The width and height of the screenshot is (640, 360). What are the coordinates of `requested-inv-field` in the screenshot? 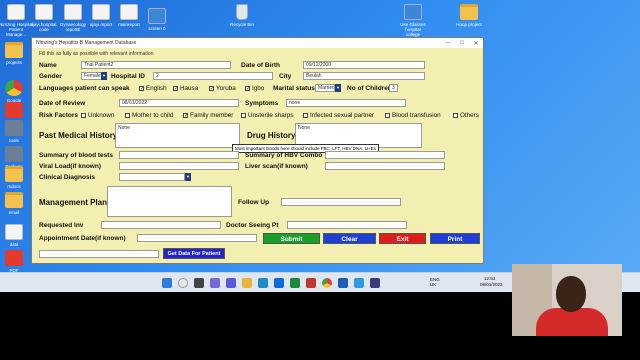 It's located at (161, 225).